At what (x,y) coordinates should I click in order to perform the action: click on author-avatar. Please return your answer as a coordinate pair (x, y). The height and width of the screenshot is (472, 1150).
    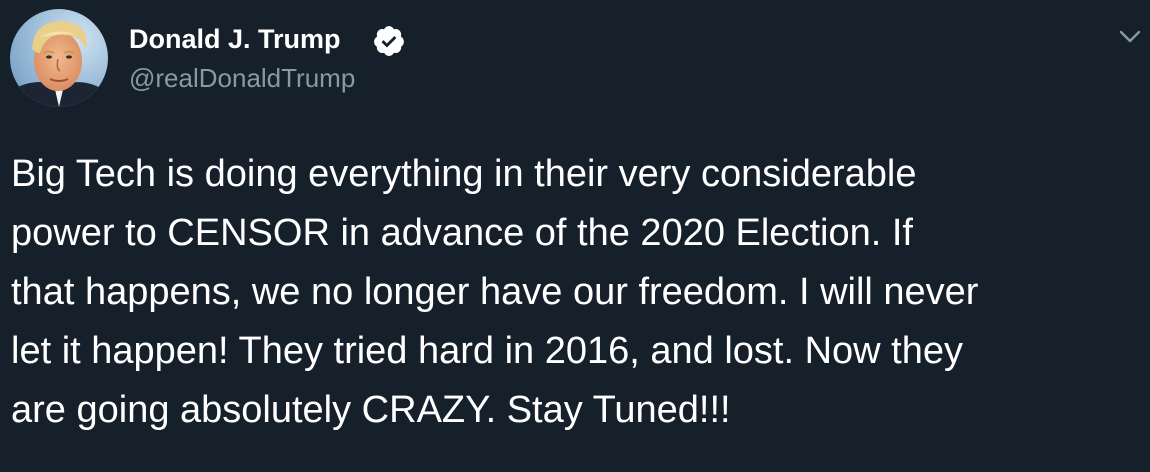
    Looking at the image, I should click on (59, 58).